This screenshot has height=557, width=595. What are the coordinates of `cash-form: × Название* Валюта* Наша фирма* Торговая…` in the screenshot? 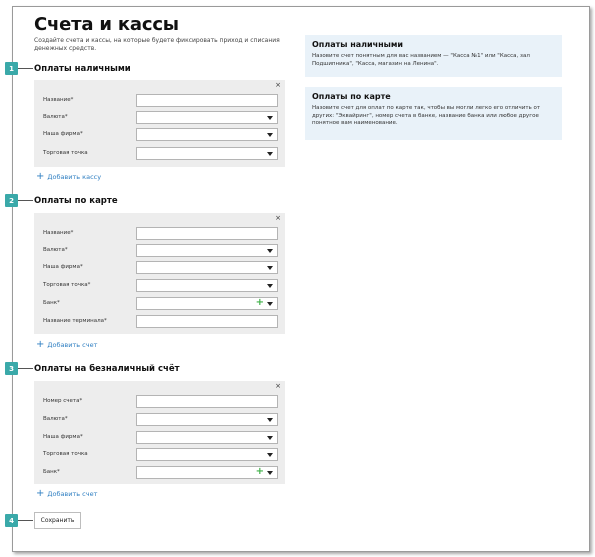 It's located at (159, 123).